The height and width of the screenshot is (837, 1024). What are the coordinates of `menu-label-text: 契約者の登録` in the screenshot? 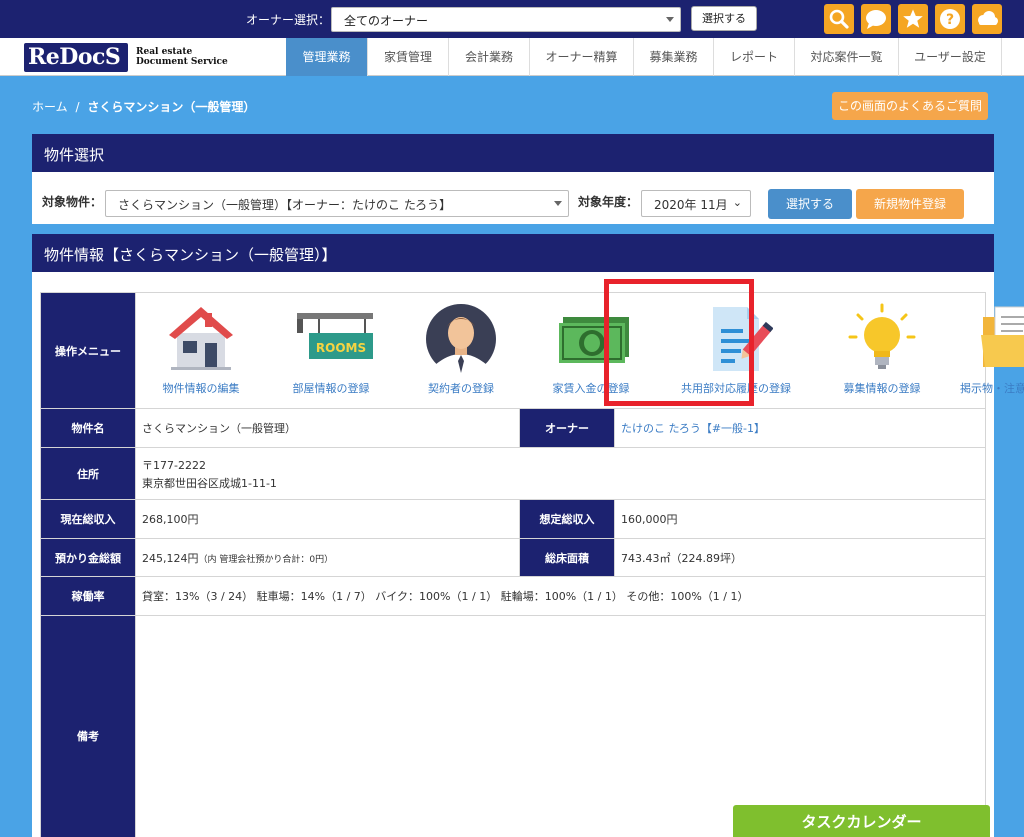 It's located at (461, 388).